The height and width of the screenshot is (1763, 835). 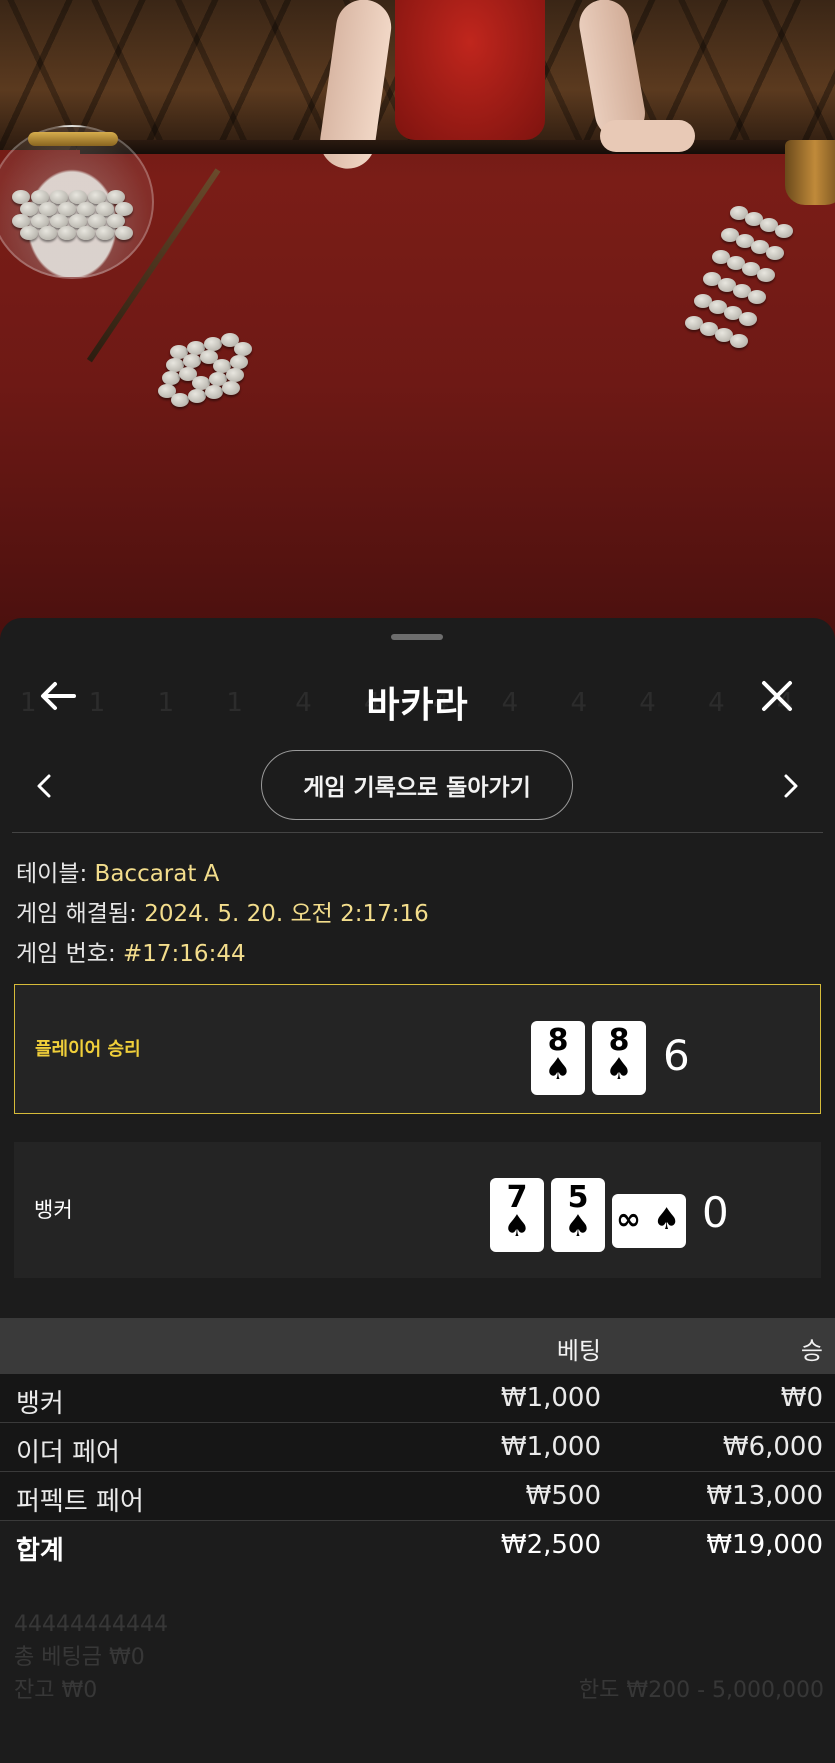 What do you see at coordinates (417, 832) in the screenshot?
I see `divider` at bounding box center [417, 832].